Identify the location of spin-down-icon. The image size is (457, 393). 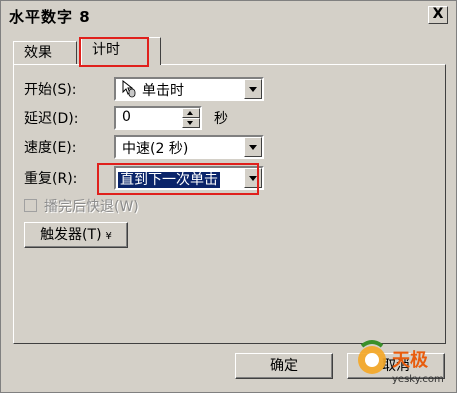
(191, 123).